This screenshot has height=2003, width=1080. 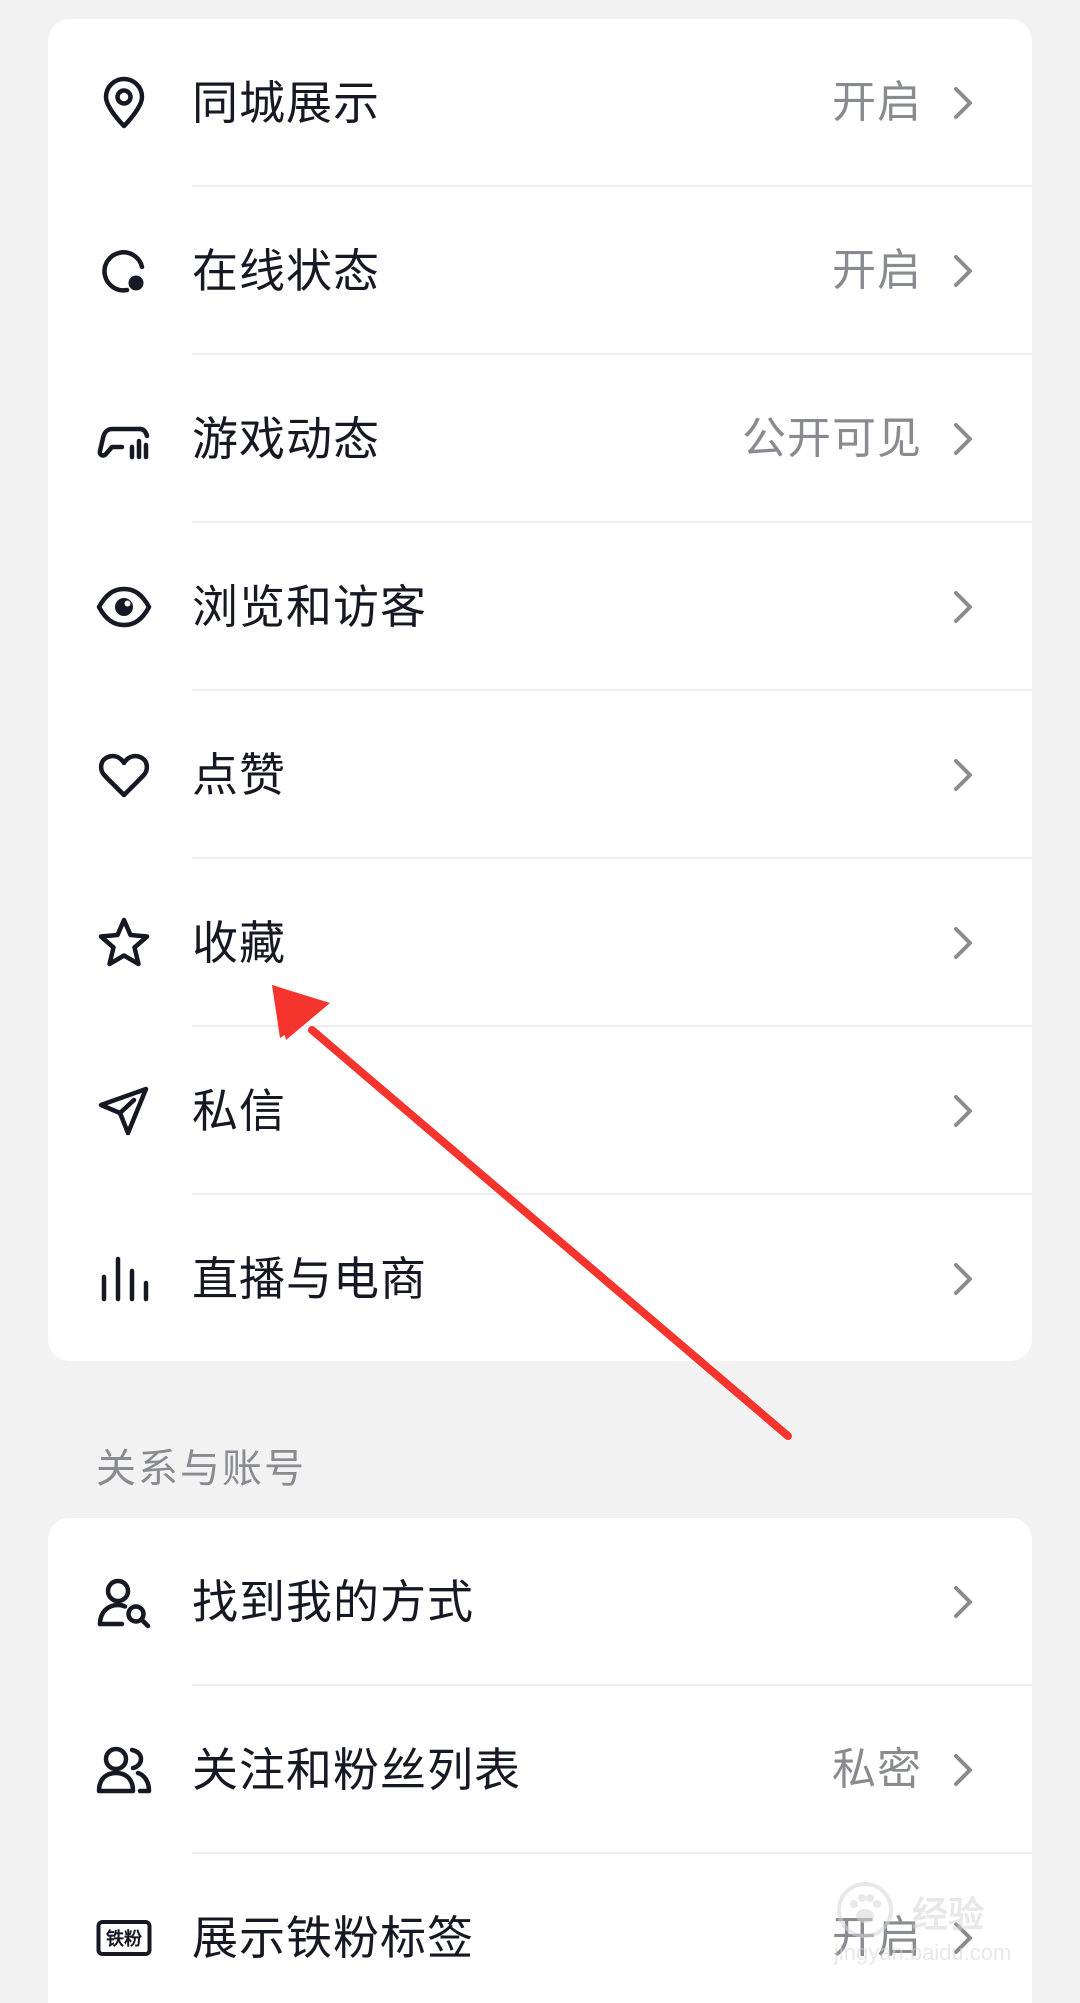 I want to click on bar-chart-icon, so click(x=124, y=1279).